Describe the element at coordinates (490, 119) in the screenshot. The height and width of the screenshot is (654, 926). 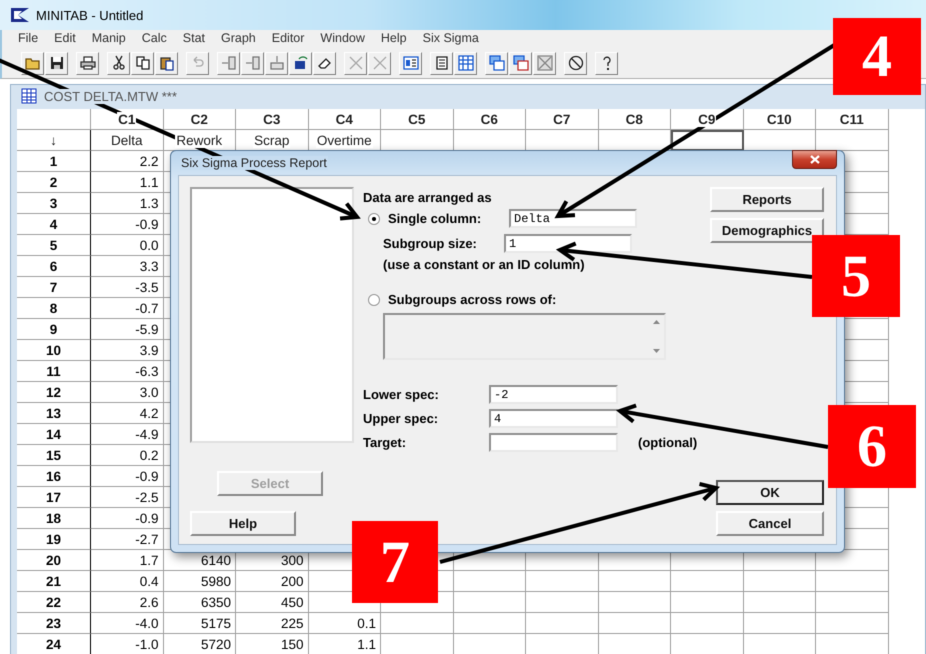
I see `column-header: C6` at that location.